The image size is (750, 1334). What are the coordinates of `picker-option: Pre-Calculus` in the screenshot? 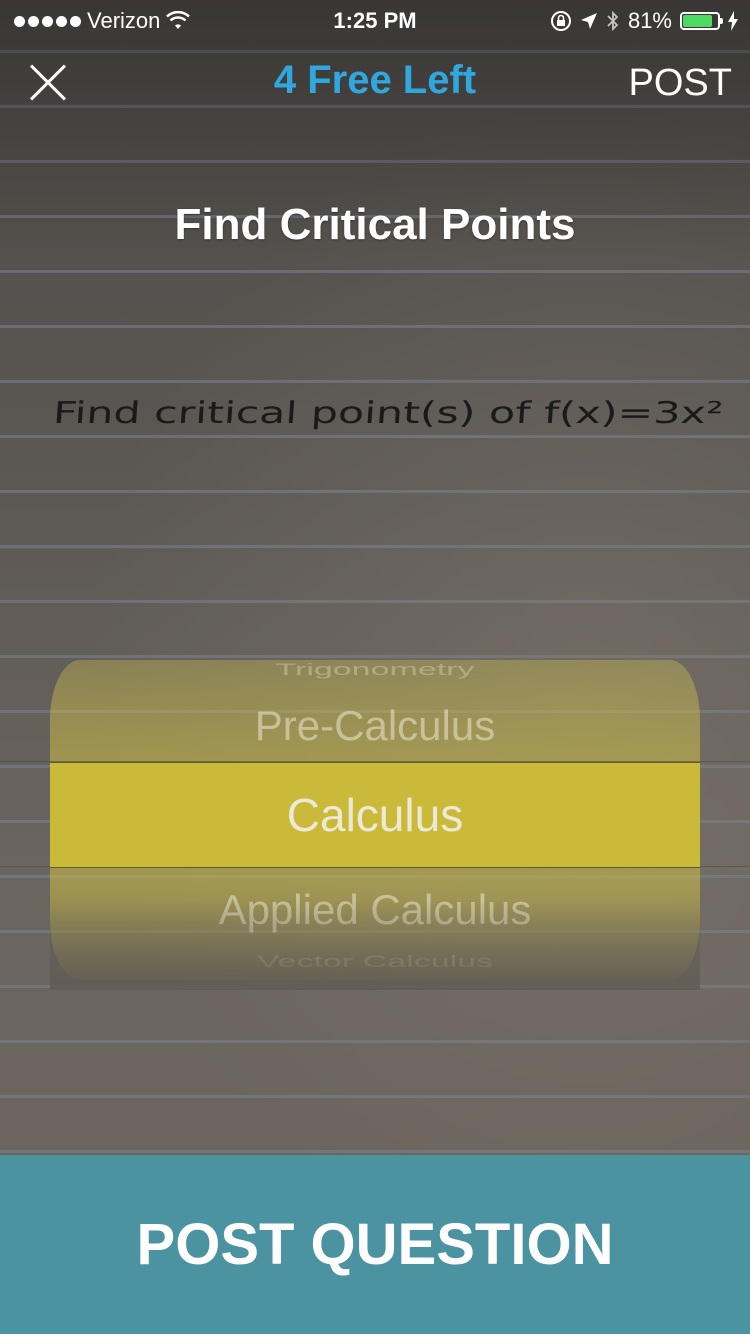 It's located at (375, 726).